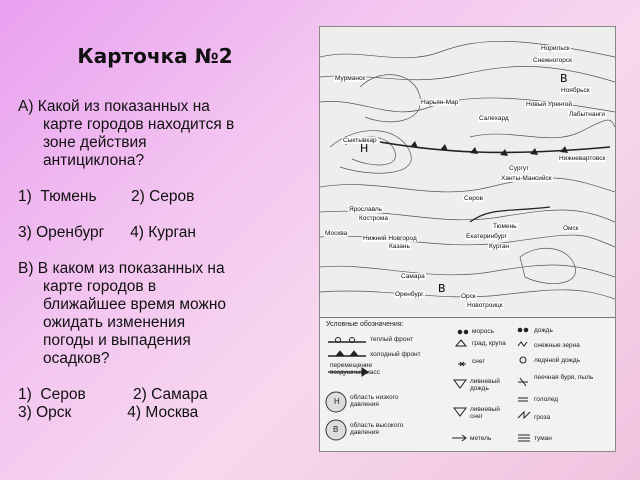 This screenshot has width=640, height=480. What do you see at coordinates (486, 236) in the screenshot?
I see `city-label: Екатеринбург` at bounding box center [486, 236].